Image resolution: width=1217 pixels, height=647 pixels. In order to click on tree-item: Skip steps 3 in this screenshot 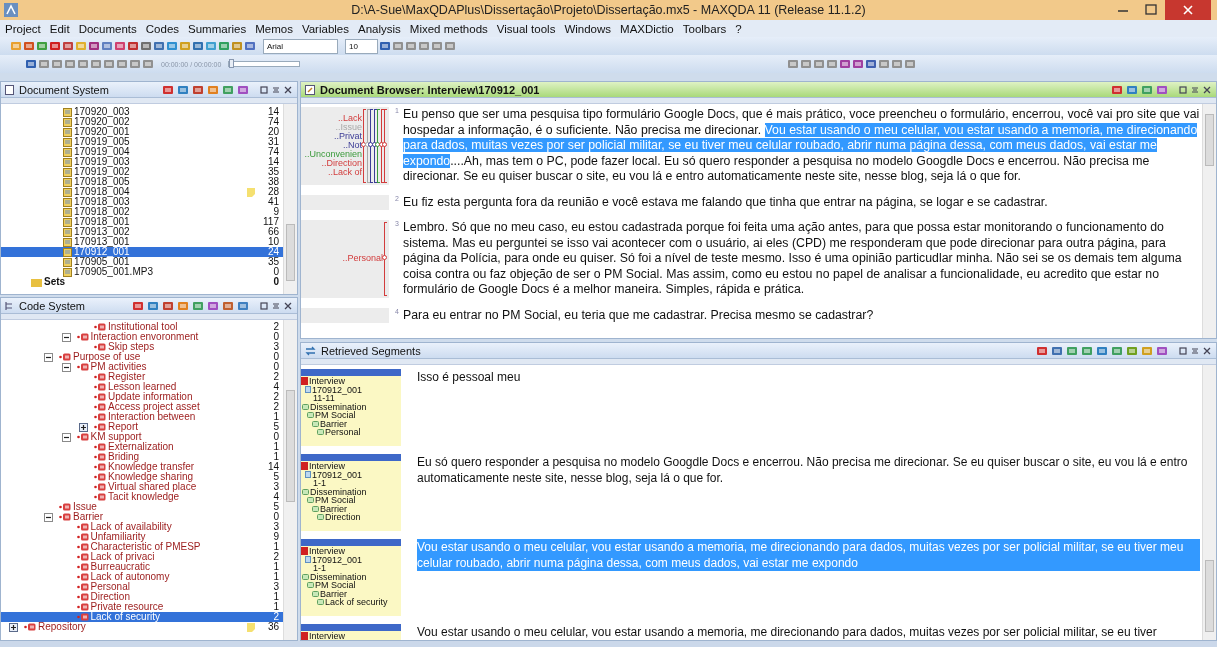, I will do `click(142, 347)`.